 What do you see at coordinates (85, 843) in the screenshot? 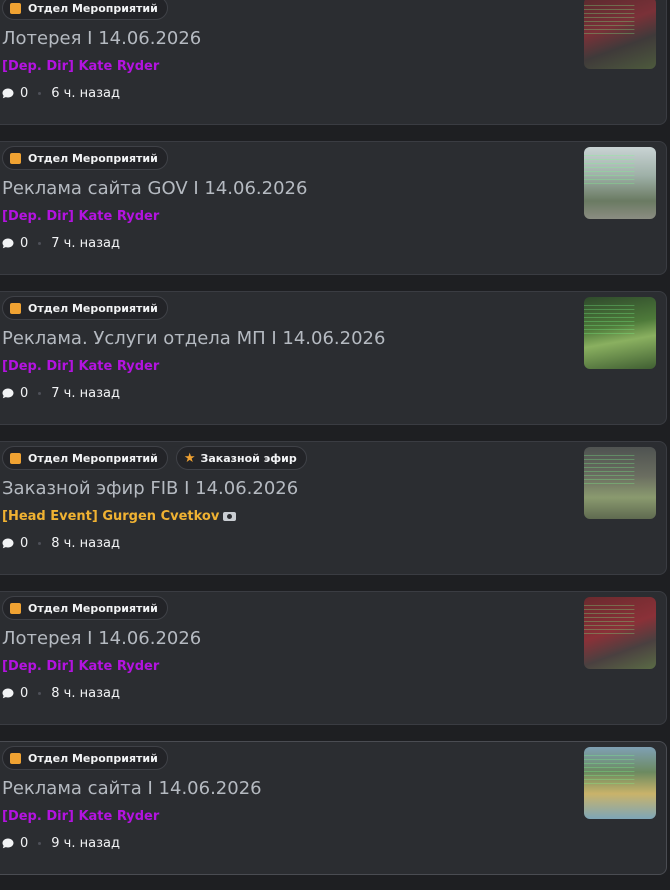
I see `post-time: 9 ч. назад` at bounding box center [85, 843].